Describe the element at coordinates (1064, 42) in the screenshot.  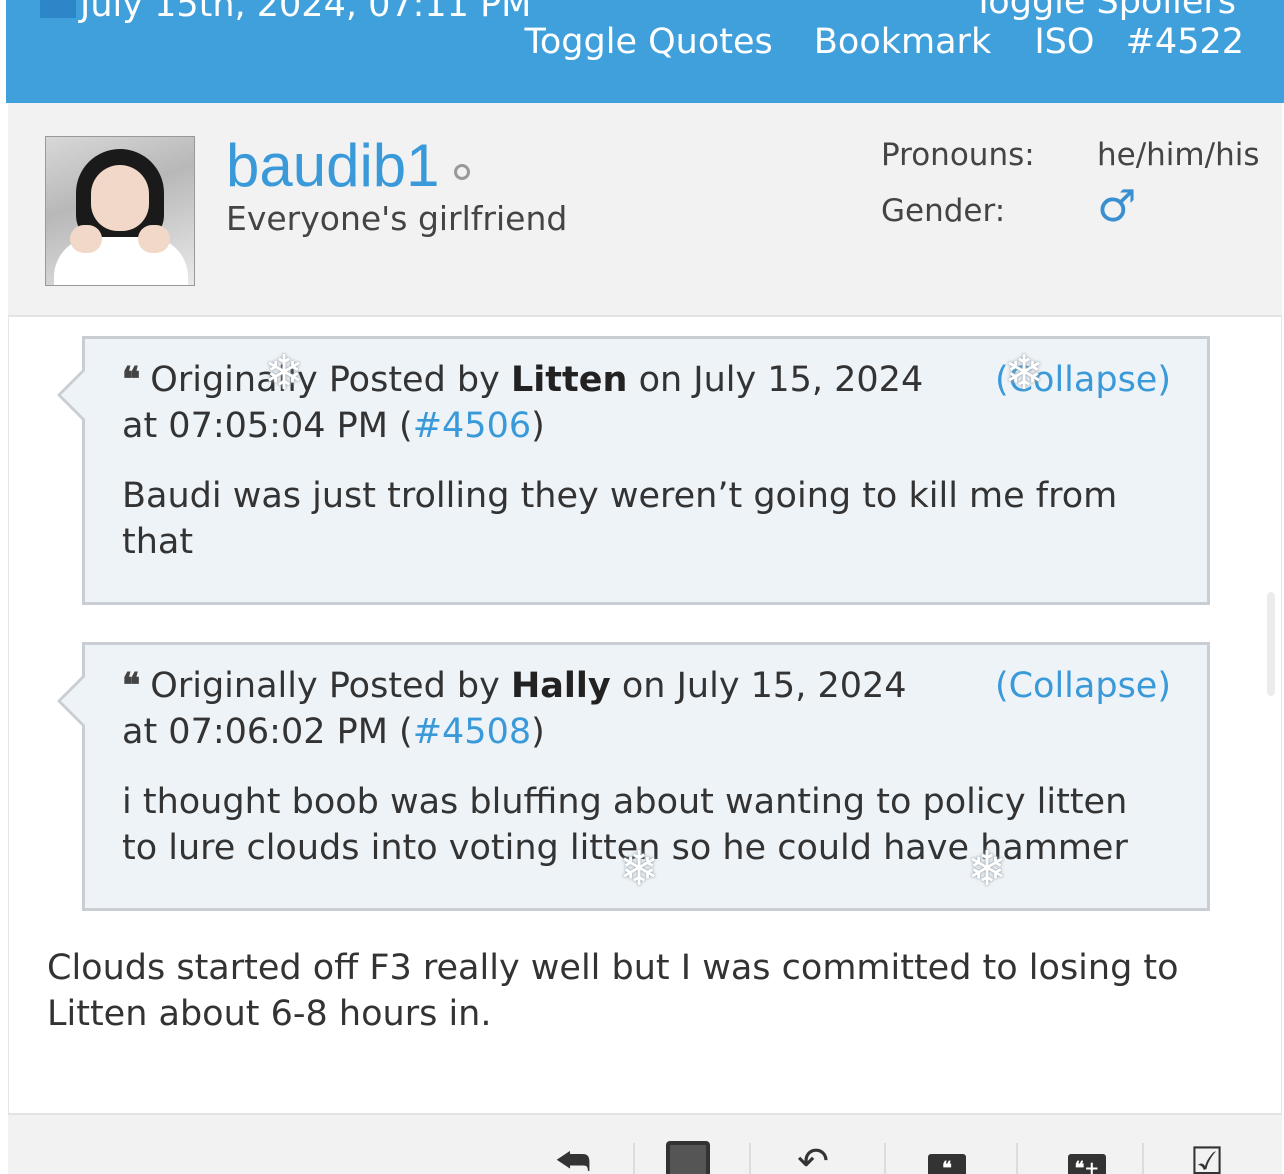
I see `iso-link: ISO` at that location.